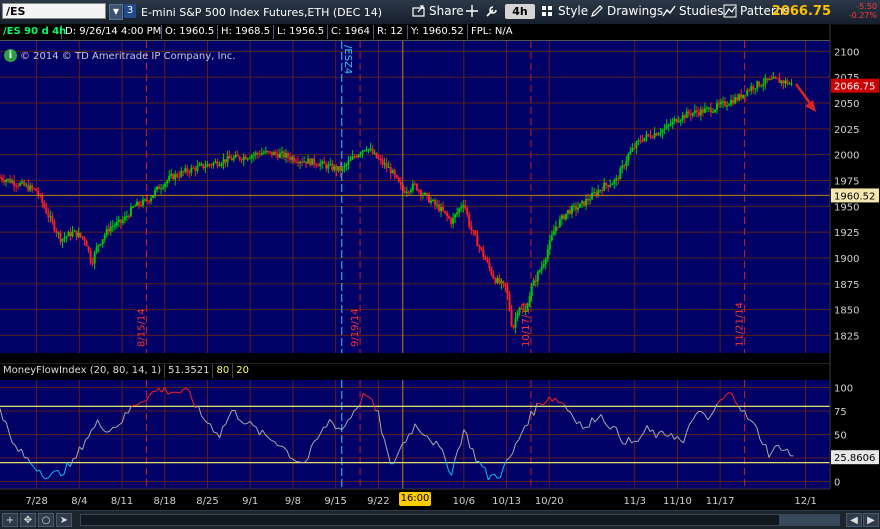 This screenshot has width=880, height=529. Describe the element at coordinates (846, 181) in the screenshot. I see `price-tick-label: 1975` at that location.